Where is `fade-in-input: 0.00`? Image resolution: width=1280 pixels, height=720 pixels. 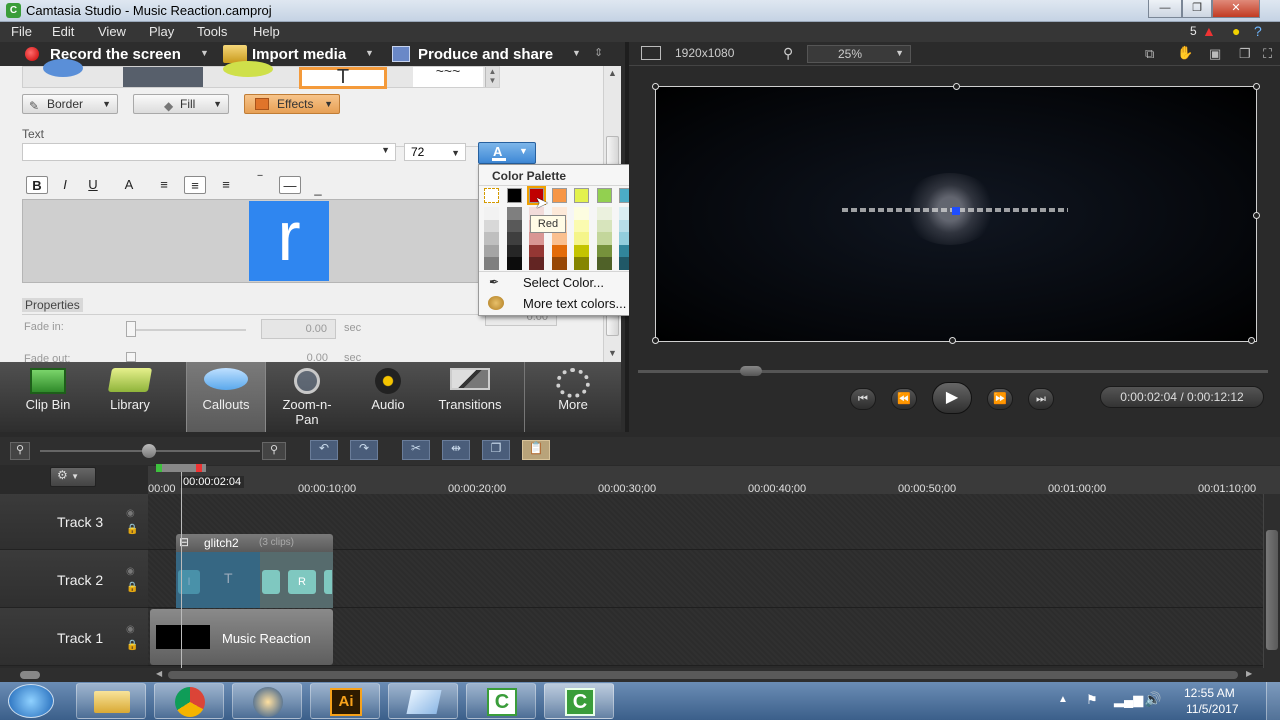 fade-in-input: 0.00 is located at coordinates (298, 329).